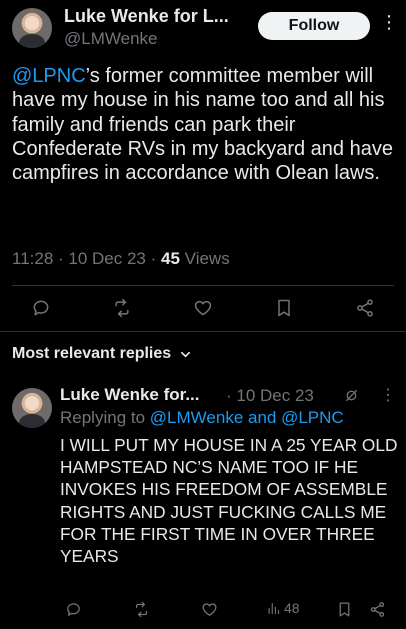 This screenshot has width=406, height=629. I want to click on views-count: 45, so click(170, 258).